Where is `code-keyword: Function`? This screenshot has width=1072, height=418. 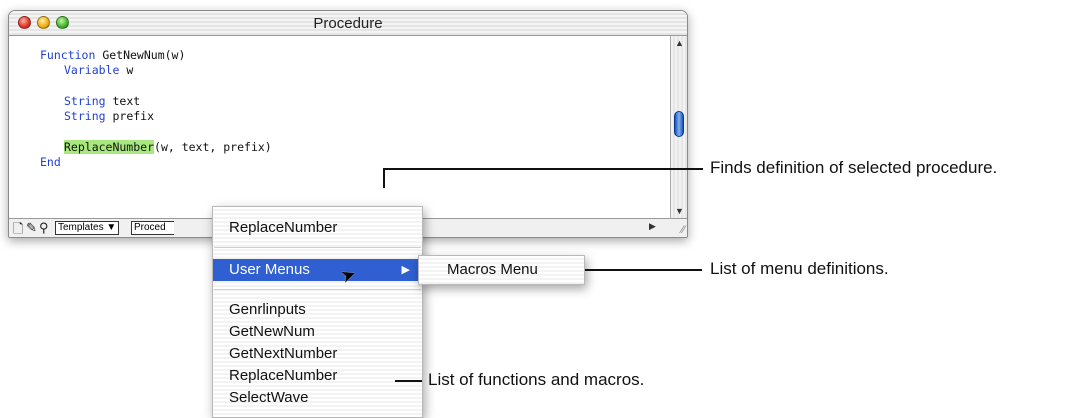 code-keyword: Function is located at coordinates (68, 55).